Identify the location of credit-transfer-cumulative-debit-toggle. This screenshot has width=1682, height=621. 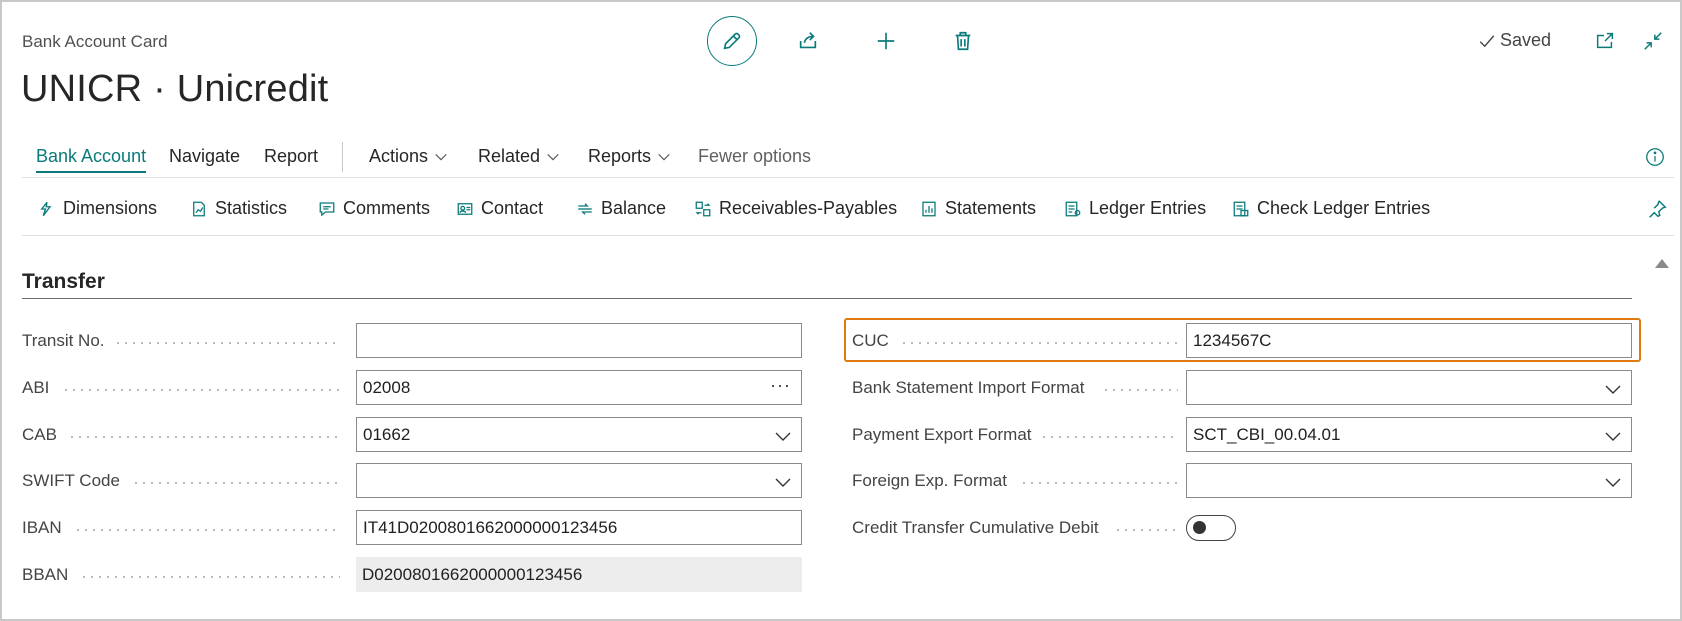
(1211, 528).